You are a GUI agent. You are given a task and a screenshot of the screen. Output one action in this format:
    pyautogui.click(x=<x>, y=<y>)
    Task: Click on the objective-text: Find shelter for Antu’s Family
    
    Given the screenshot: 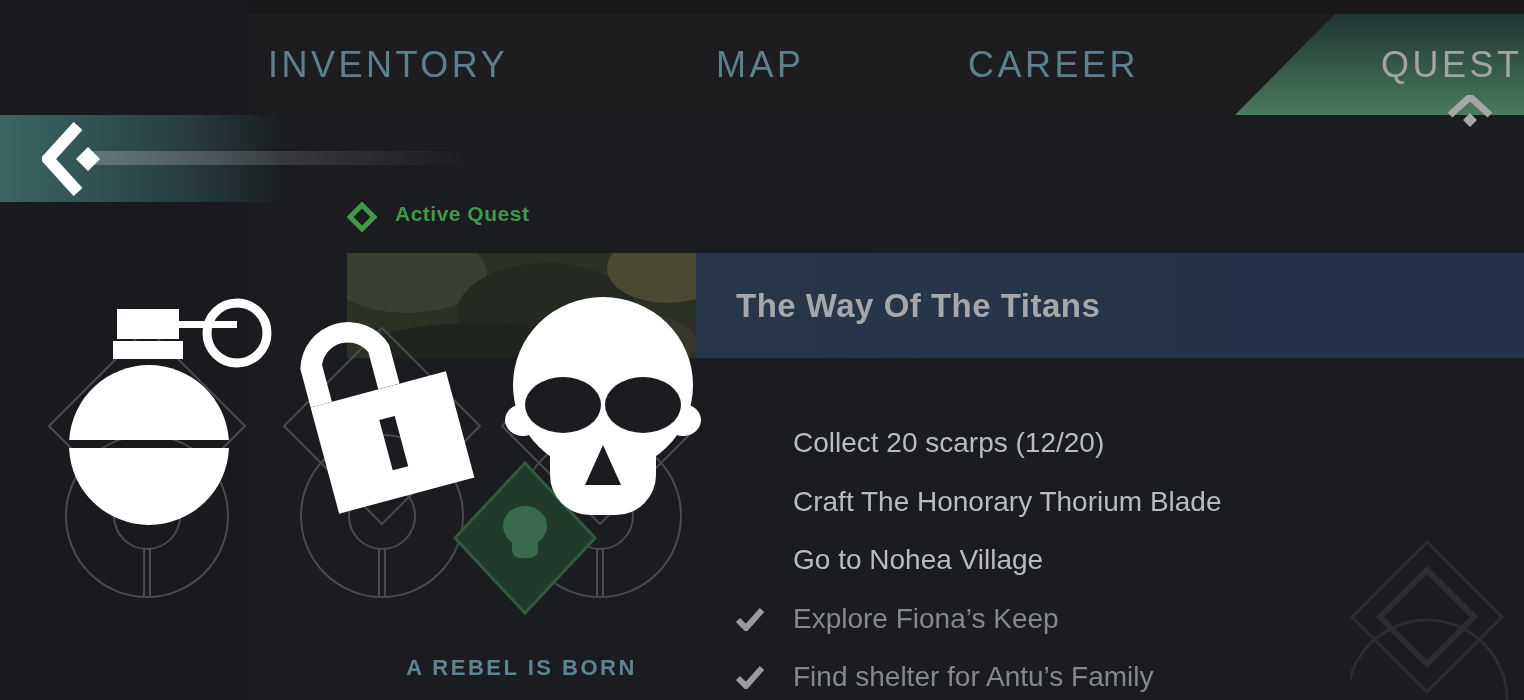 What is the action you would take?
    pyautogui.click(x=973, y=677)
    